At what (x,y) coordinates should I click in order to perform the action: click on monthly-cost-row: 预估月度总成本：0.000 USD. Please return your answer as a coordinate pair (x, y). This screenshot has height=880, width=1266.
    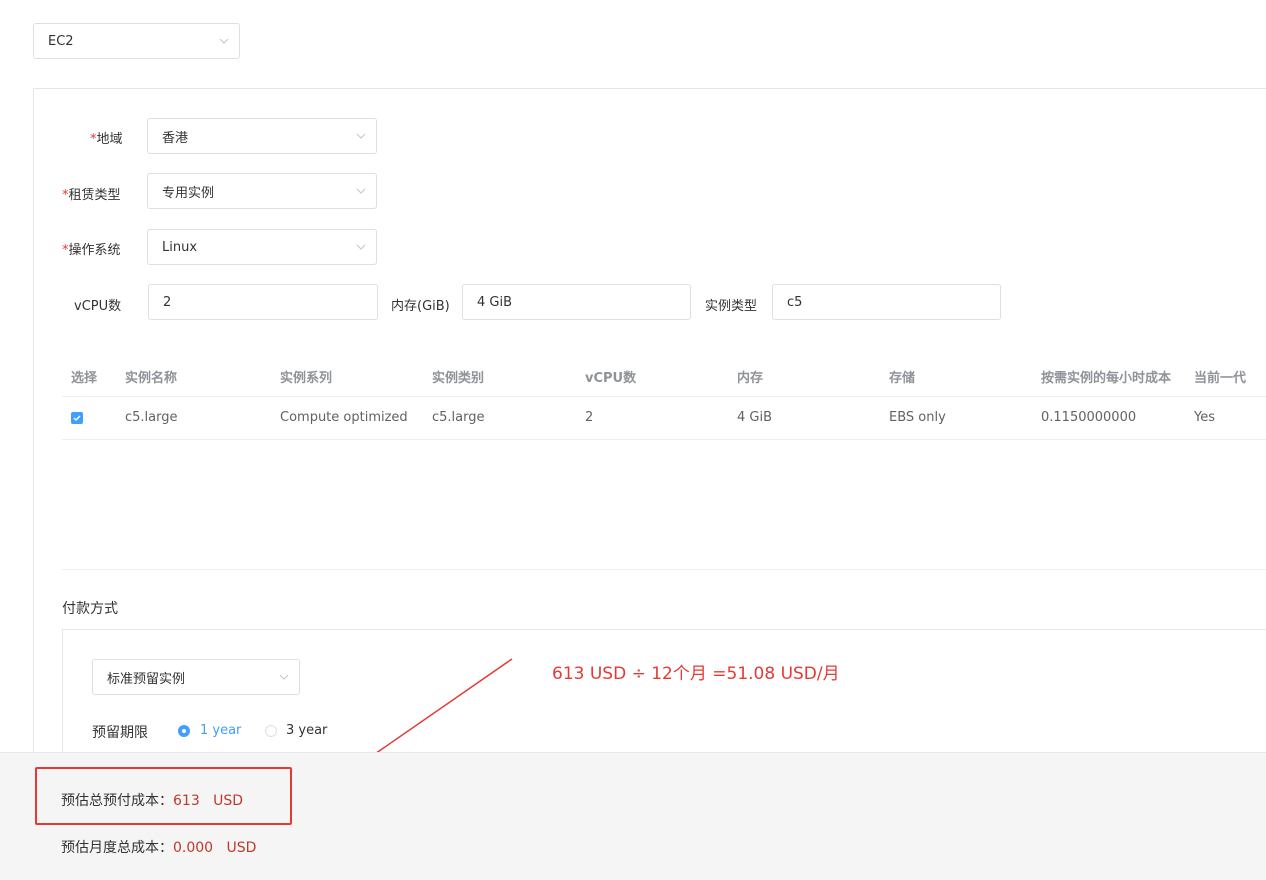
    Looking at the image, I should click on (158, 847).